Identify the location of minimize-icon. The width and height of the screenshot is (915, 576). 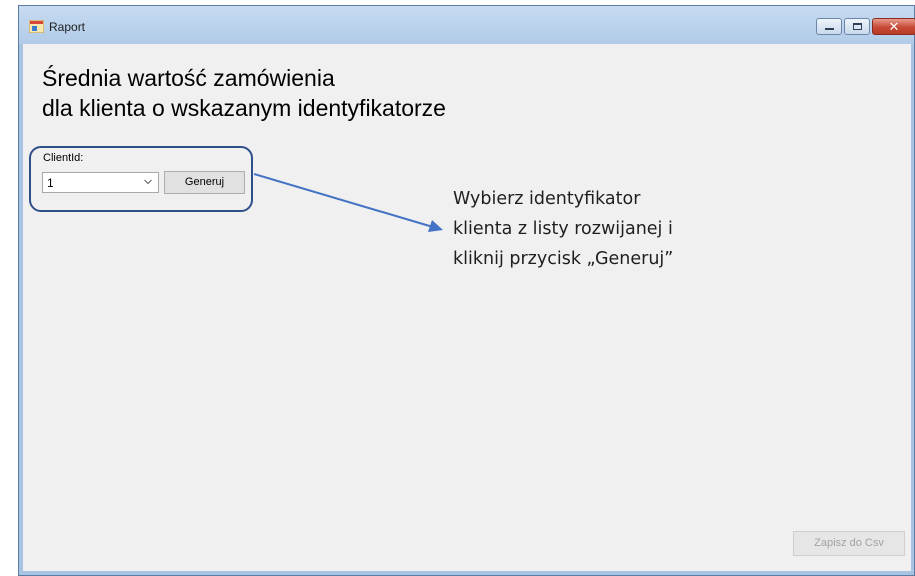
(829, 29).